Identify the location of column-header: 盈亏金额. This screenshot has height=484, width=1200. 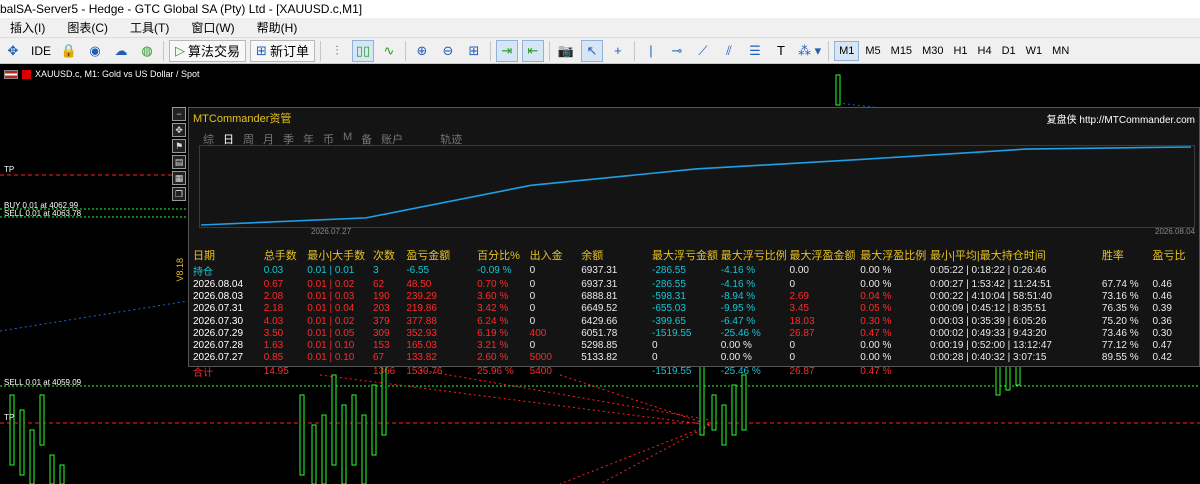
(441, 255).